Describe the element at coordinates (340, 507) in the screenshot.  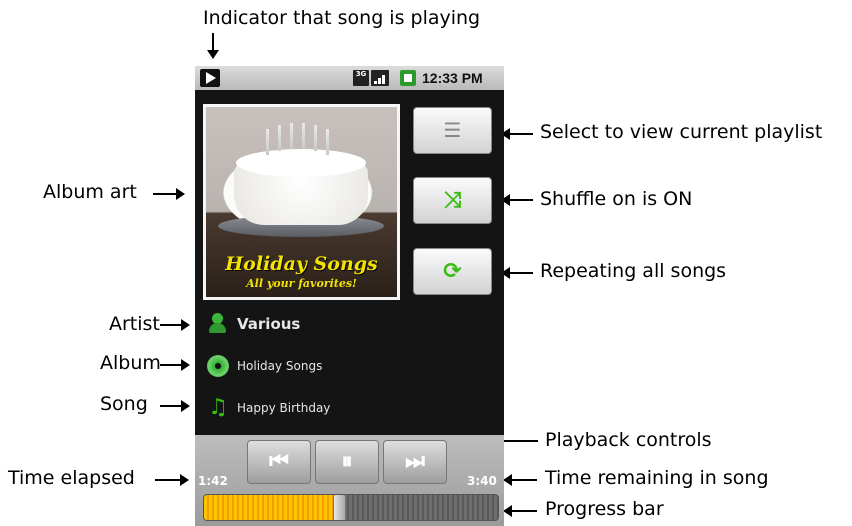
I see `progress-thumb` at that location.